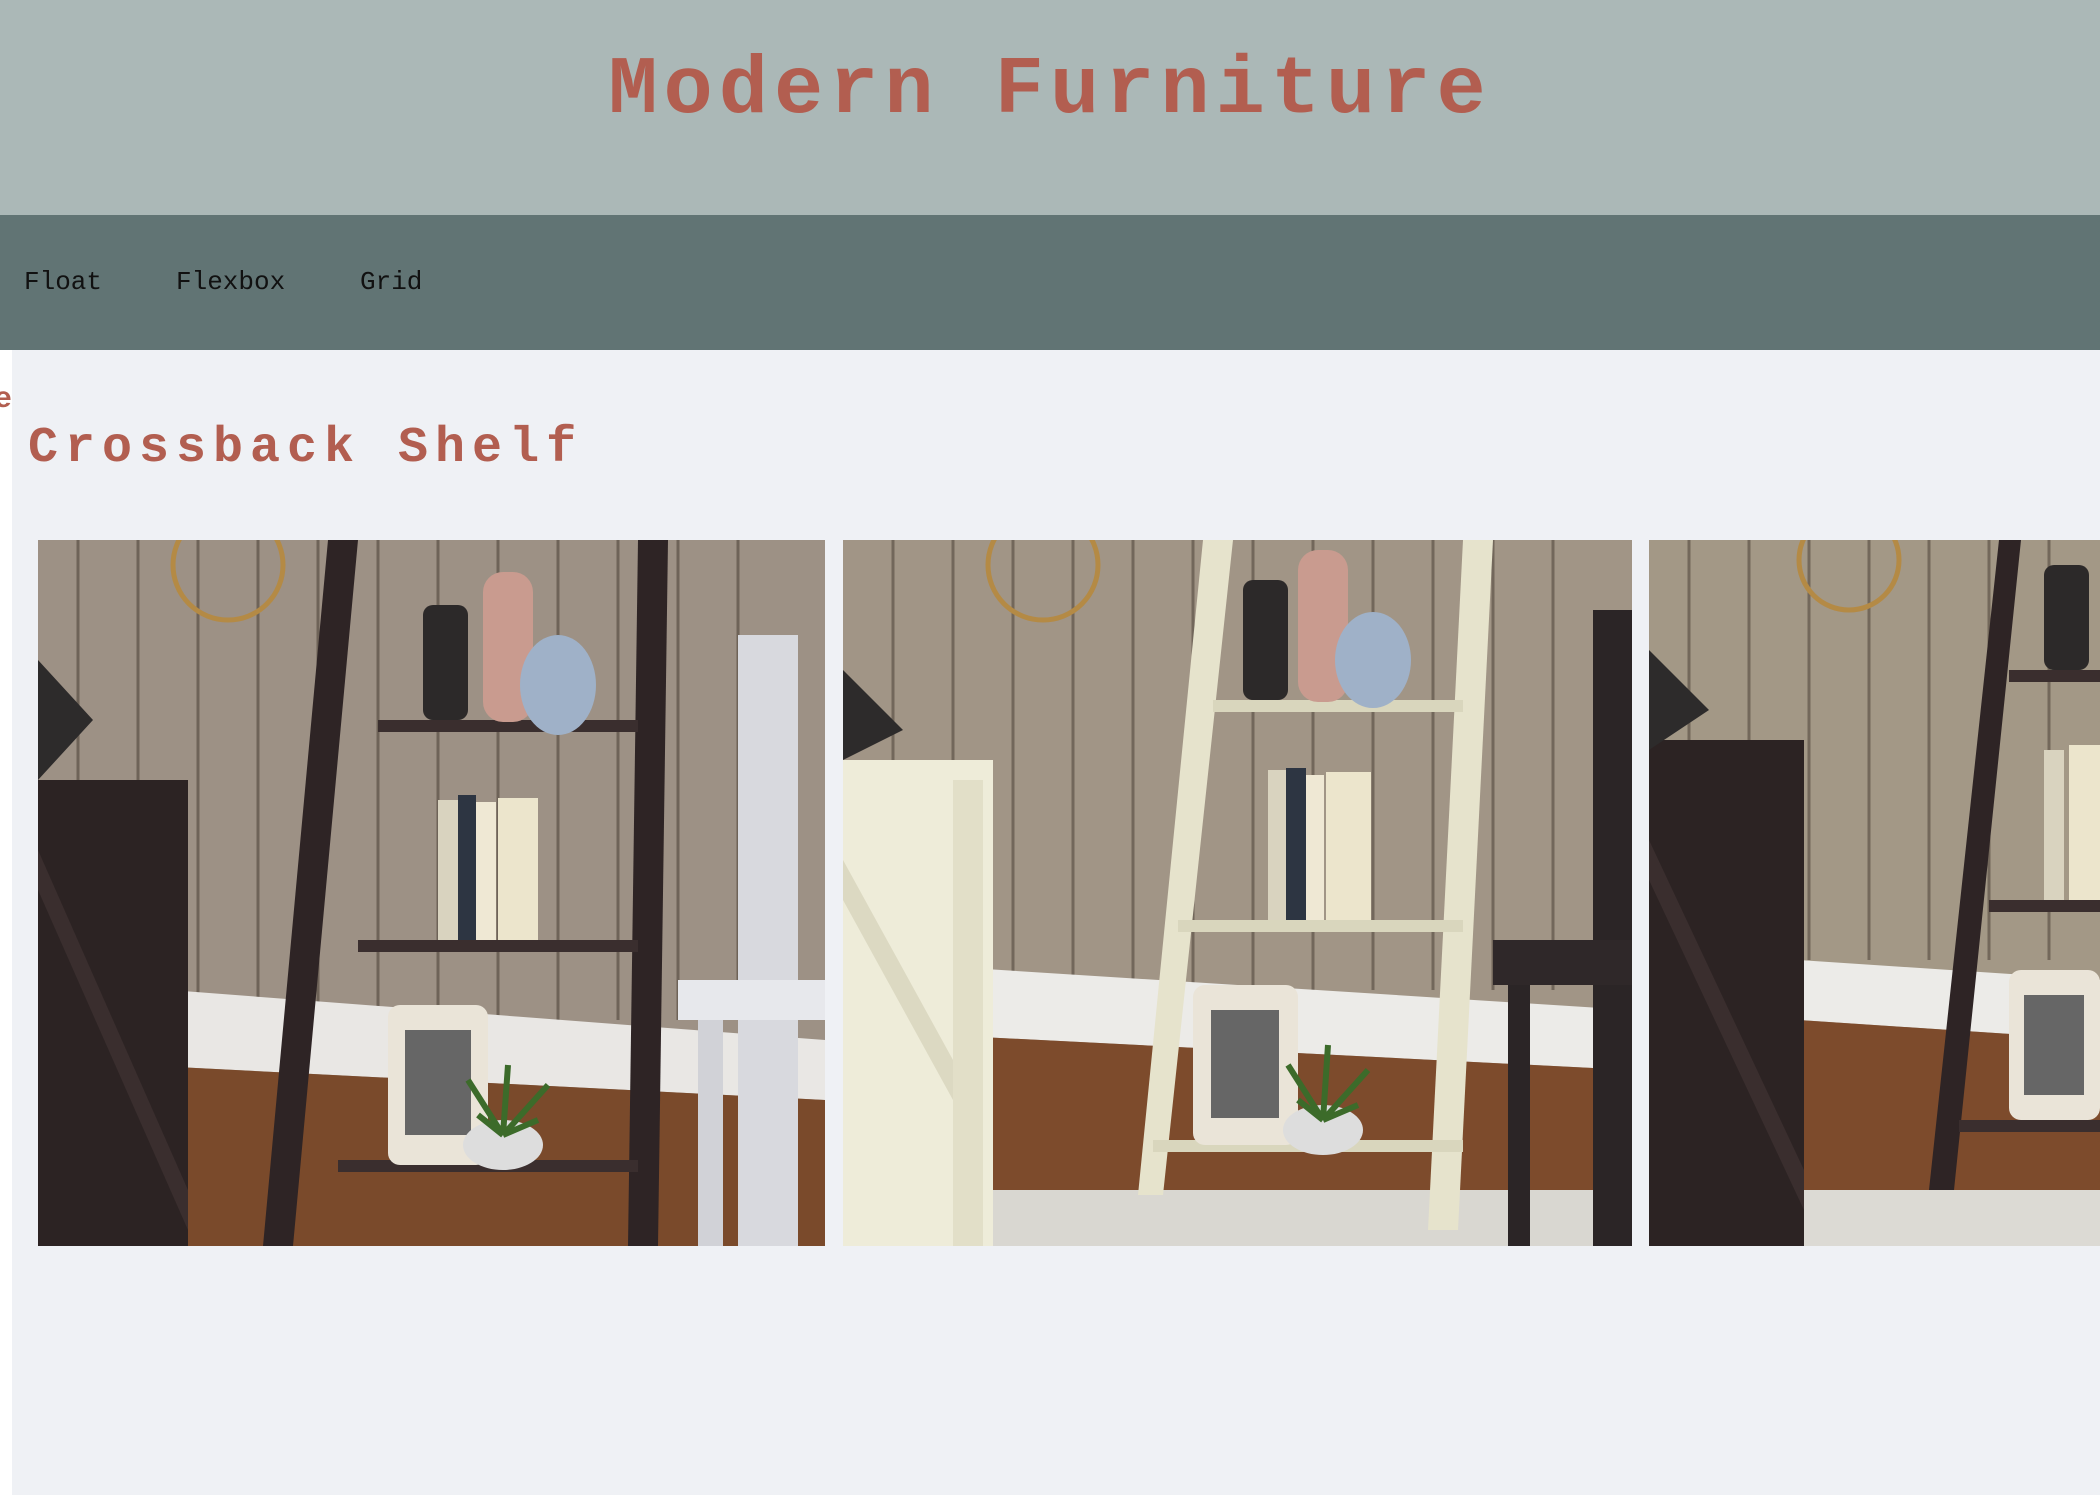 The height and width of the screenshot is (1500, 2100). What do you see at coordinates (1050, 90) in the screenshot?
I see `site-title: Modern Furniture` at bounding box center [1050, 90].